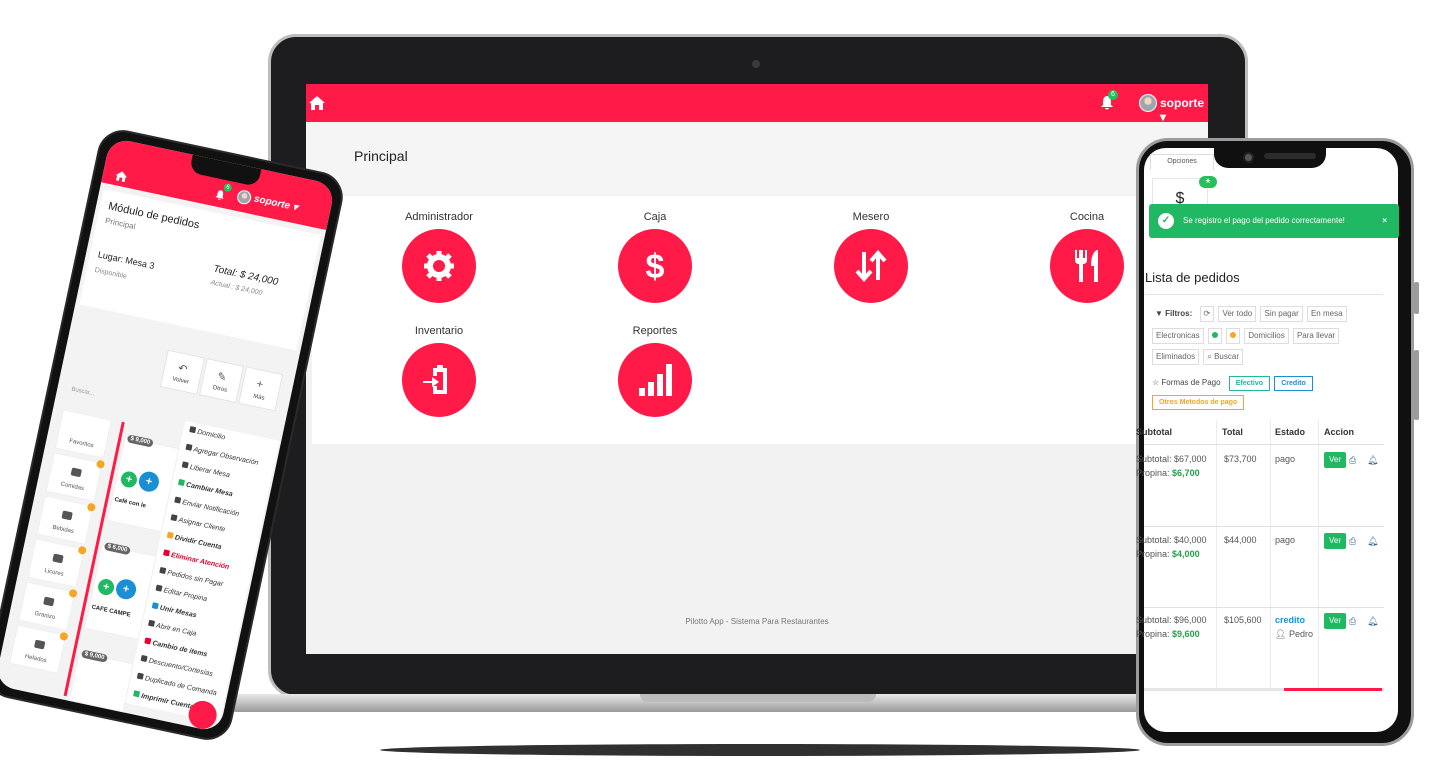  Describe the element at coordinates (1156, 382) in the screenshot. I see `star-icon: ☆` at that location.